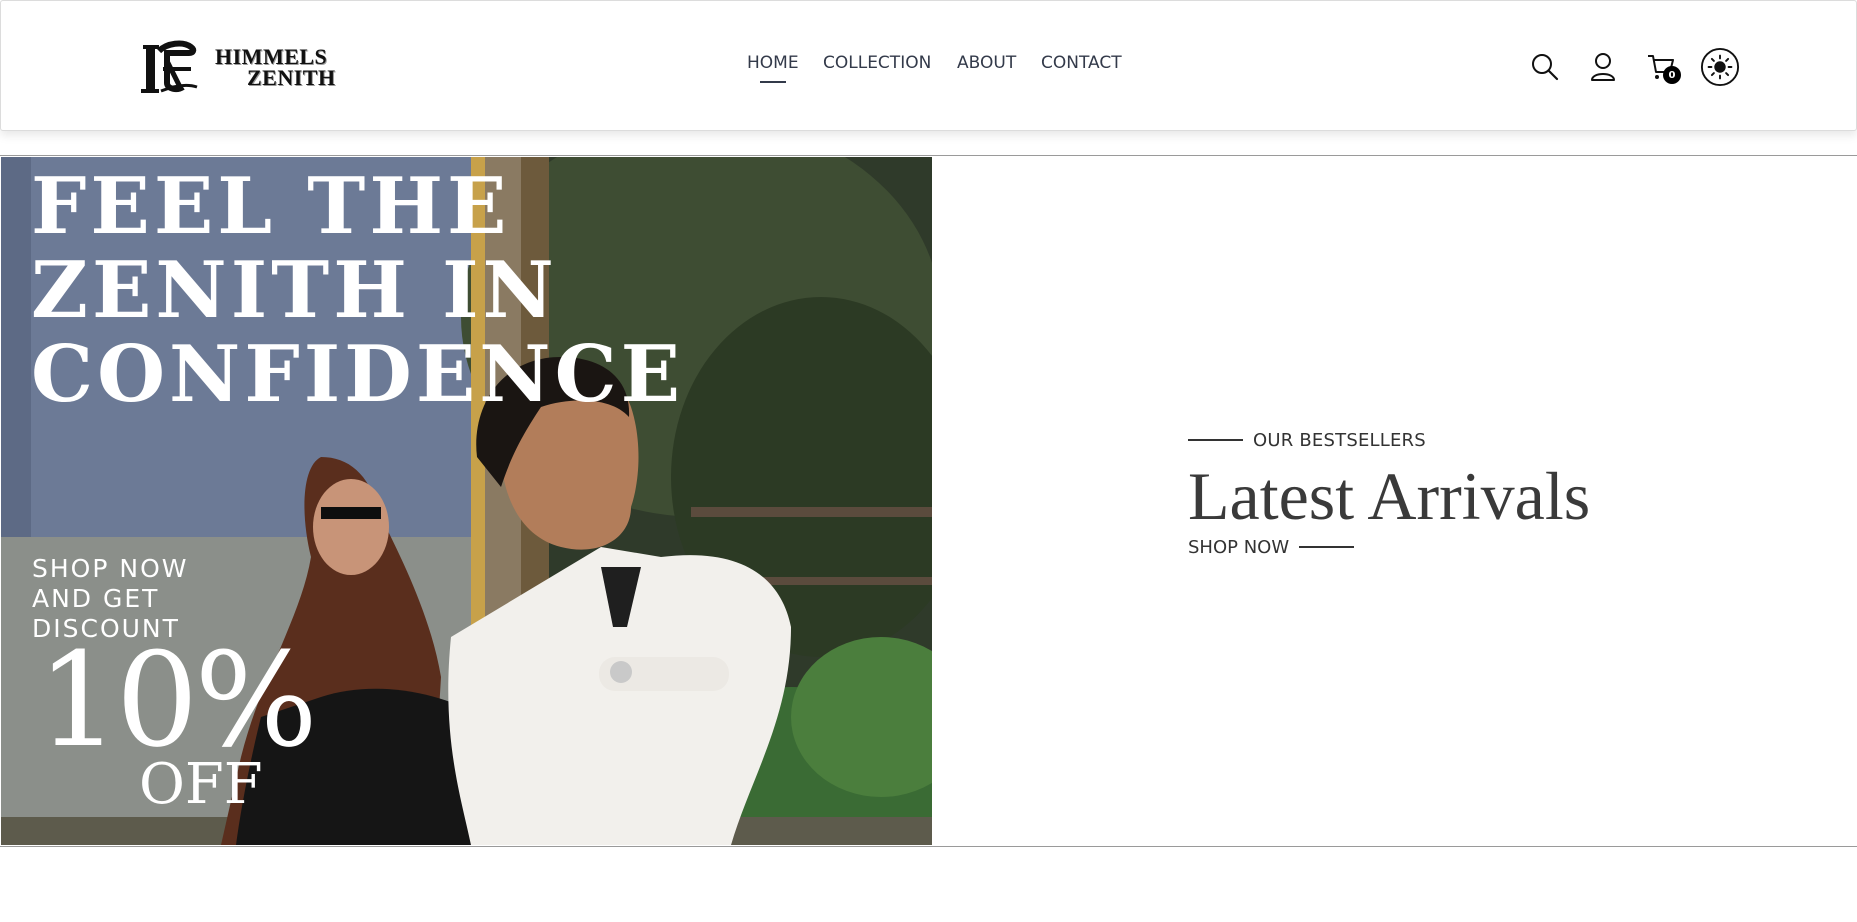  I want to click on hero-headline: FEEL THE ZENITH IN CONFIDENCE, so click(358, 290).